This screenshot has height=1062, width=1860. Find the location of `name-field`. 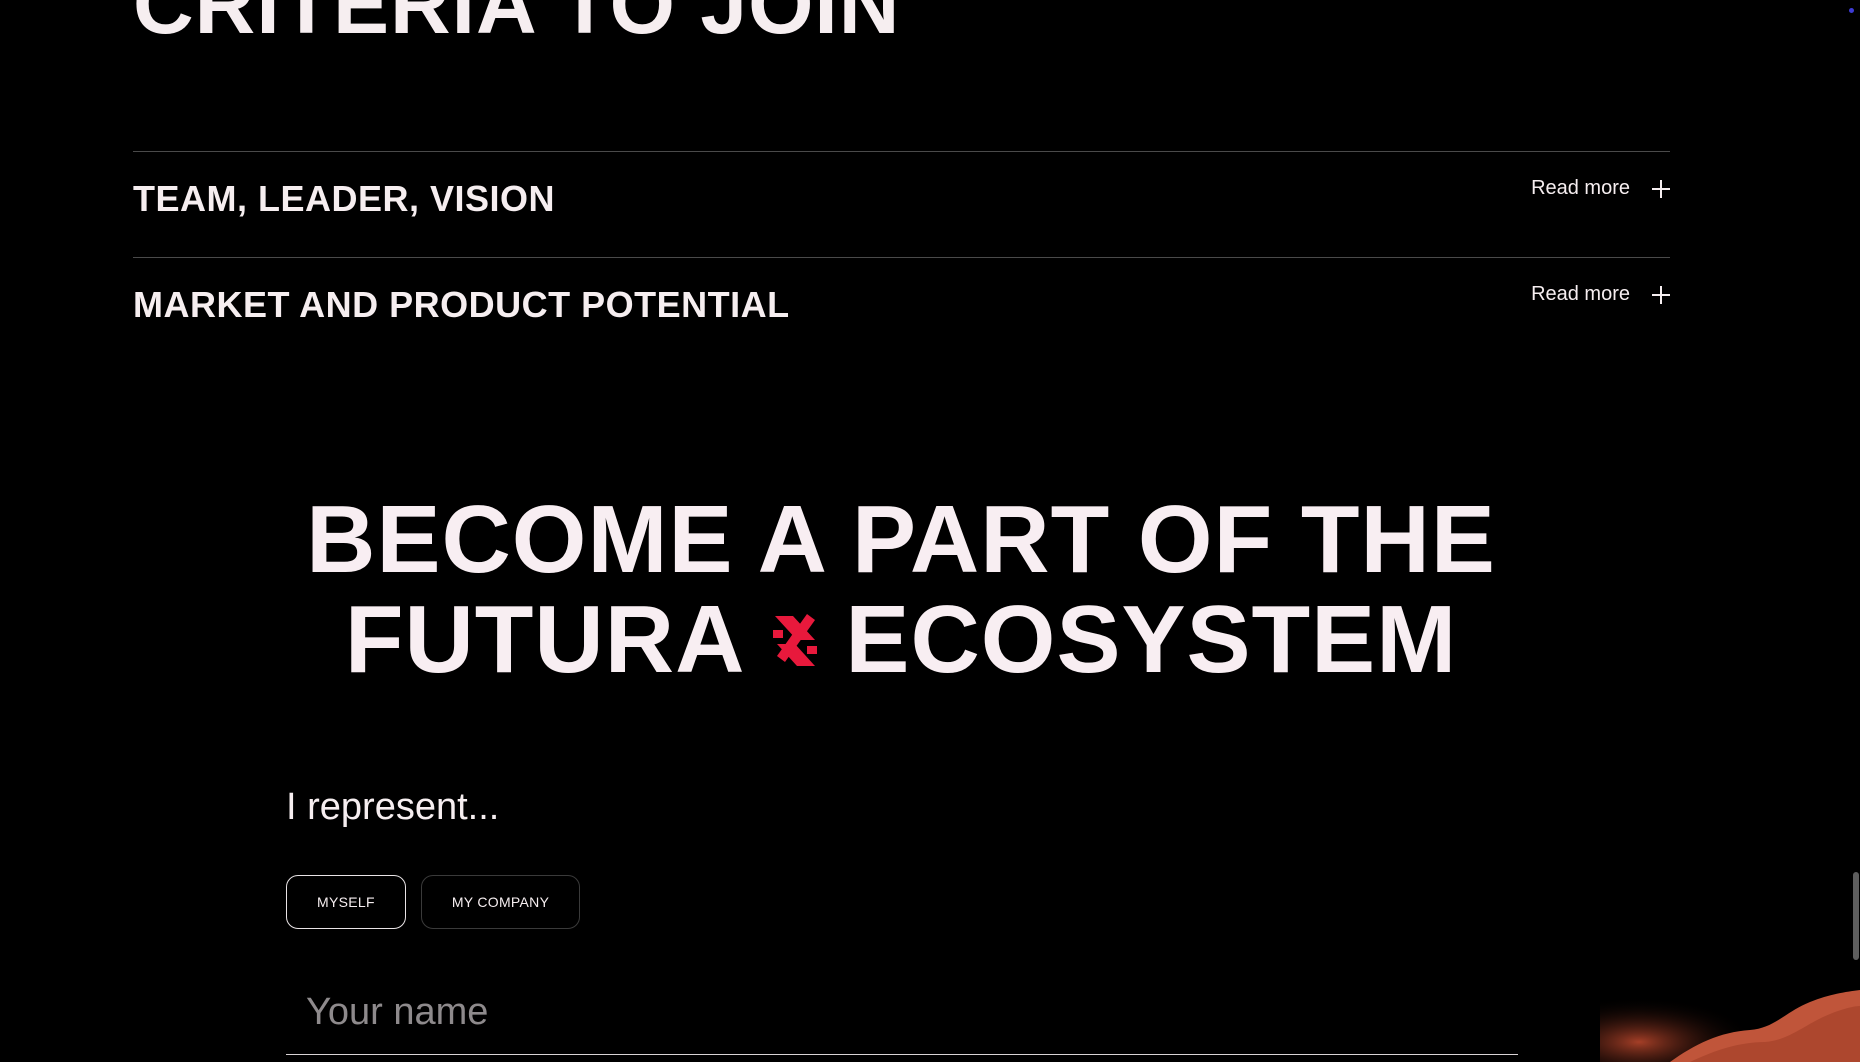

name-field is located at coordinates (902, 1017).